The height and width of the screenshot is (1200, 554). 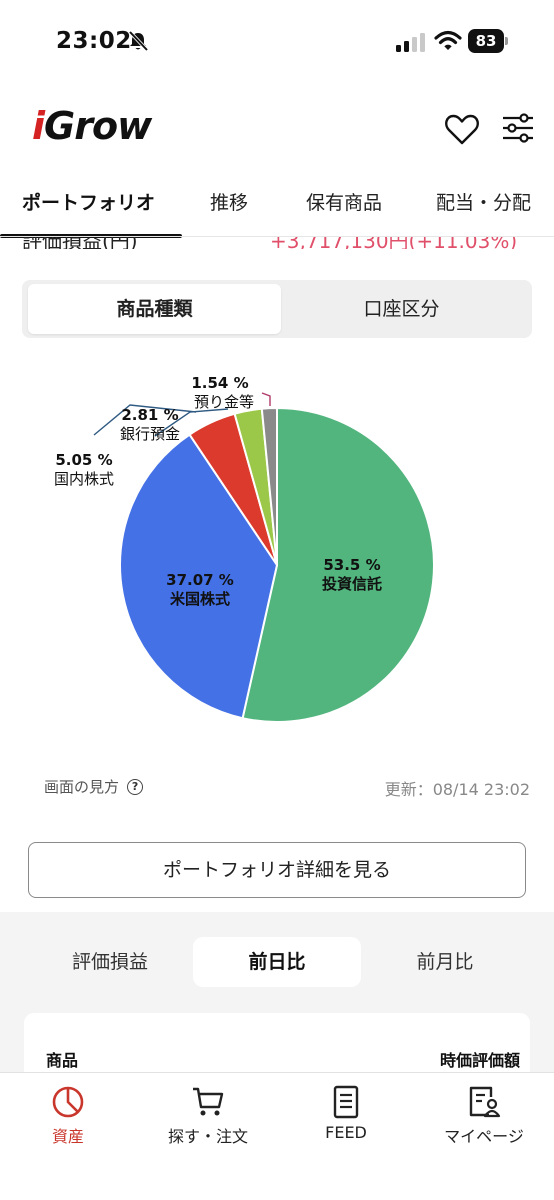 What do you see at coordinates (150, 434) in the screenshot?
I see `pie-category-label-3: 銀行預金` at bounding box center [150, 434].